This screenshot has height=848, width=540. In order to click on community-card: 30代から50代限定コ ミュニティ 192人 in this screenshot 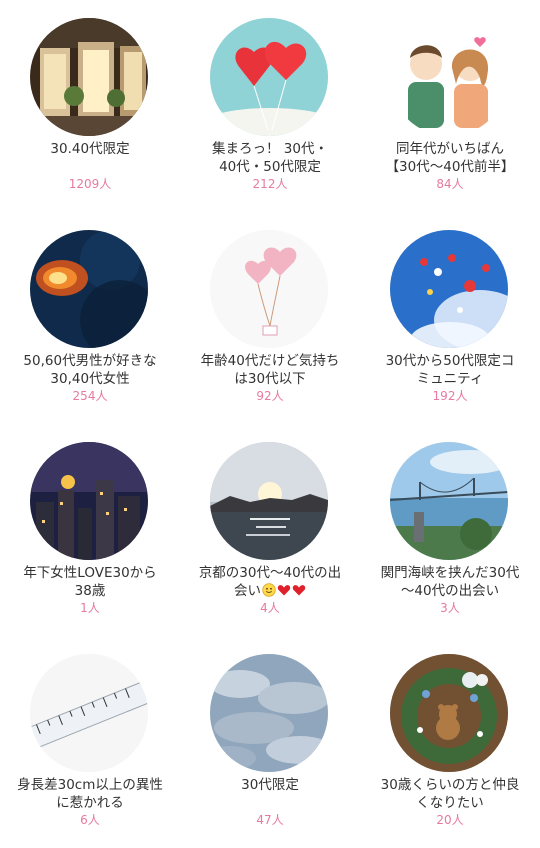, I will do `click(450, 318)`.